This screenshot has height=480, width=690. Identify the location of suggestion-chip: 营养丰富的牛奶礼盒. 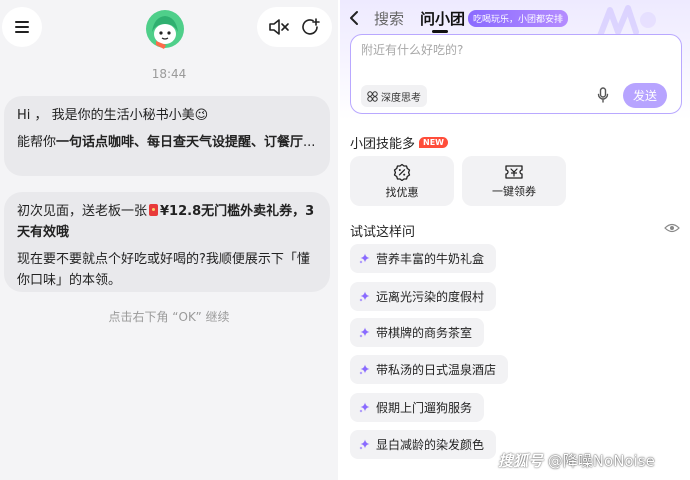
(423, 258).